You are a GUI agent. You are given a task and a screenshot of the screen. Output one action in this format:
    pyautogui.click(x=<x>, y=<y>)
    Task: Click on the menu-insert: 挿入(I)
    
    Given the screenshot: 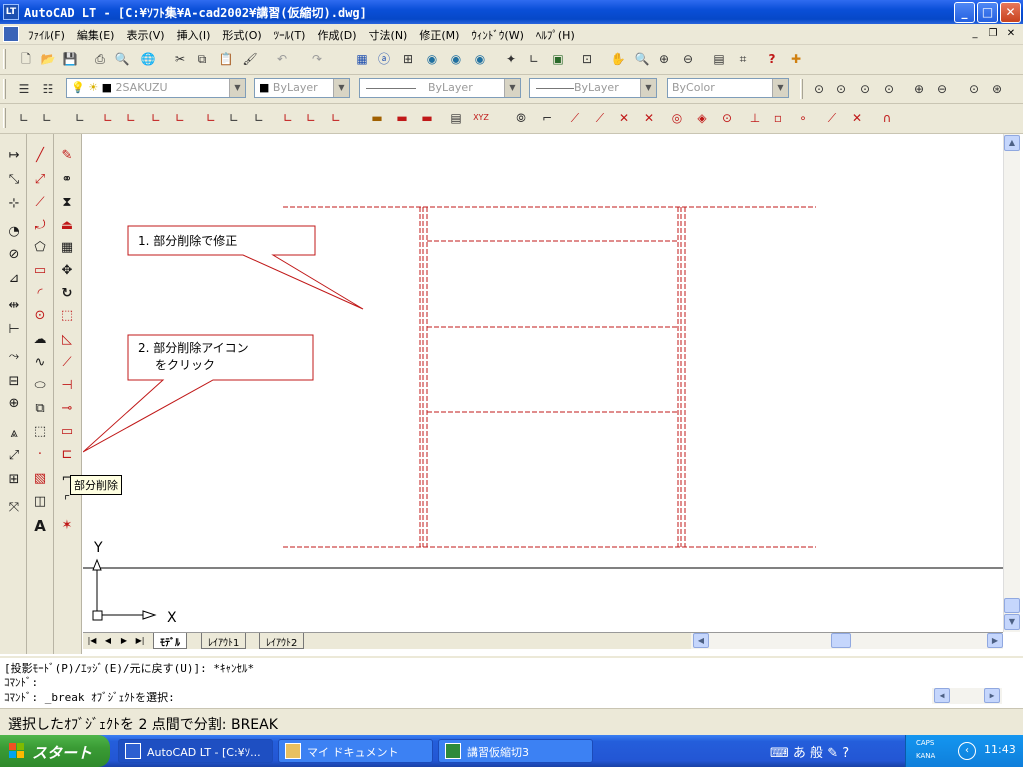 What is the action you would take?
    pyautogui.click(x=194, y=34)
    